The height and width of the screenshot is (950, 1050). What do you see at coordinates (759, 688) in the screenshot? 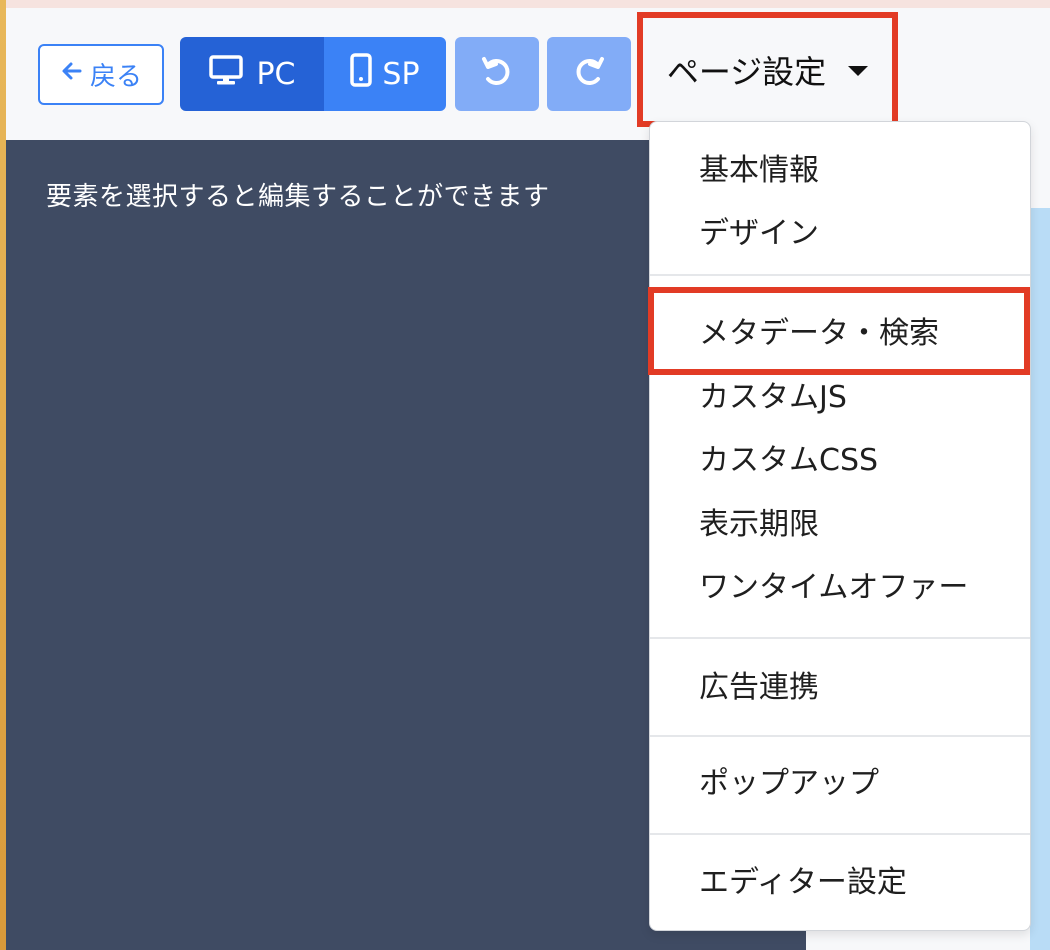
I see `menu-item-ad-integration: 広告連携` at bounding box center [759, 688].